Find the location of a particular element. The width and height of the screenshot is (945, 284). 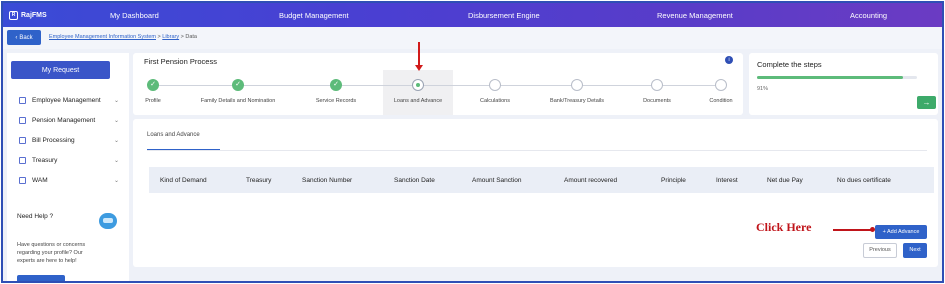

column-header: Amount Sanction is located at coordinates (497, 180).